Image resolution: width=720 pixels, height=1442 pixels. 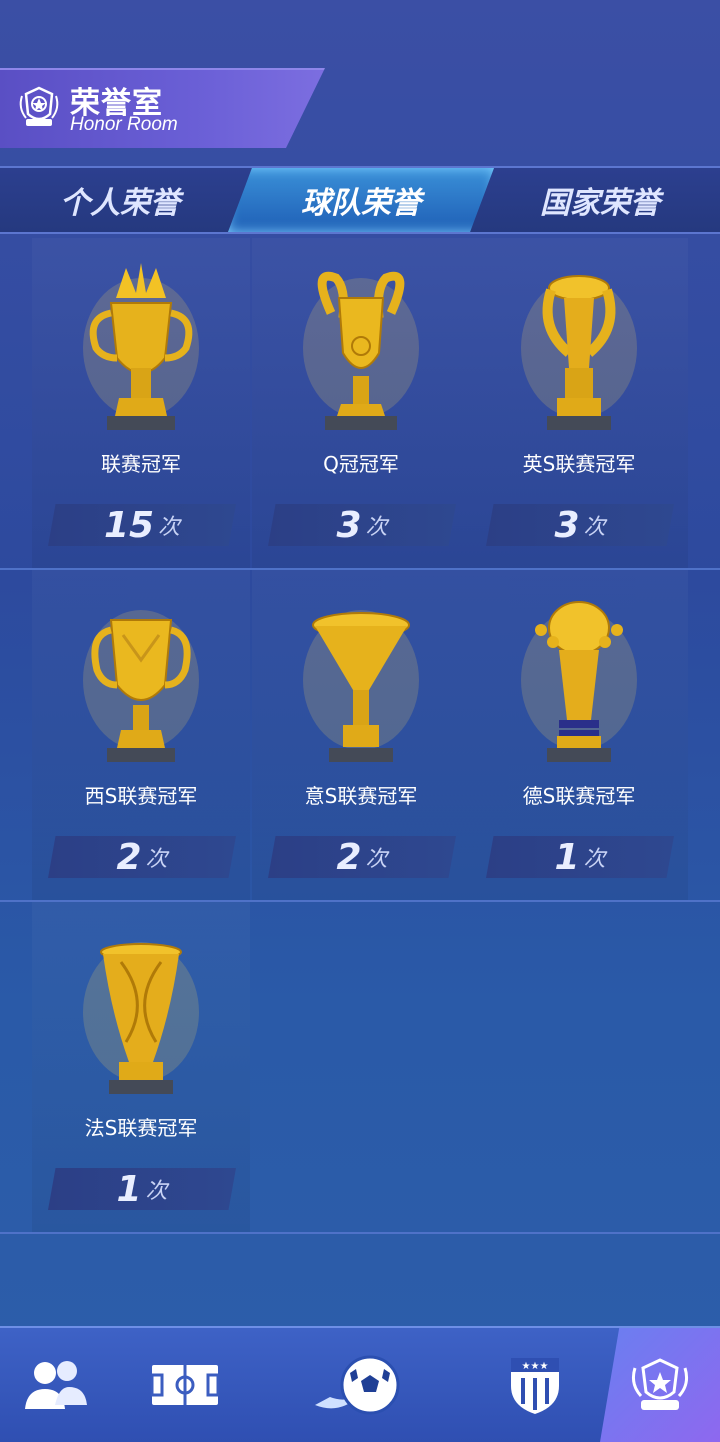 What do you see at coordinates (361, 796) in the screenshot?
I see `trophy-name: 意S联赛冠军` at bounding box center [361, 796].